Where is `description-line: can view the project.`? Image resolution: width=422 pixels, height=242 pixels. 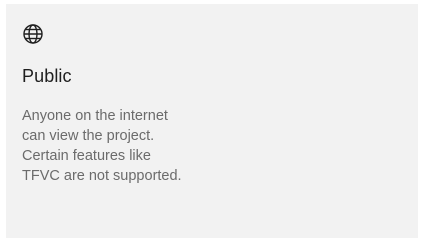
description-line: can view the project. is located at coordinates (88, 136).